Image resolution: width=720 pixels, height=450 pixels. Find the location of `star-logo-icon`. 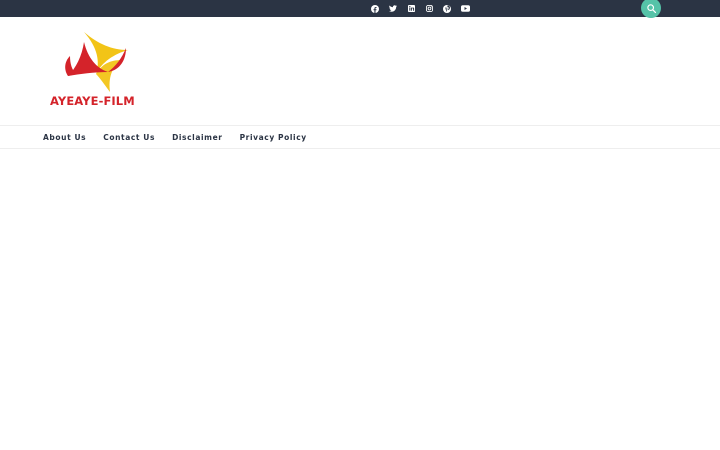

star-logo-icon is located at coordinates (96, 62).